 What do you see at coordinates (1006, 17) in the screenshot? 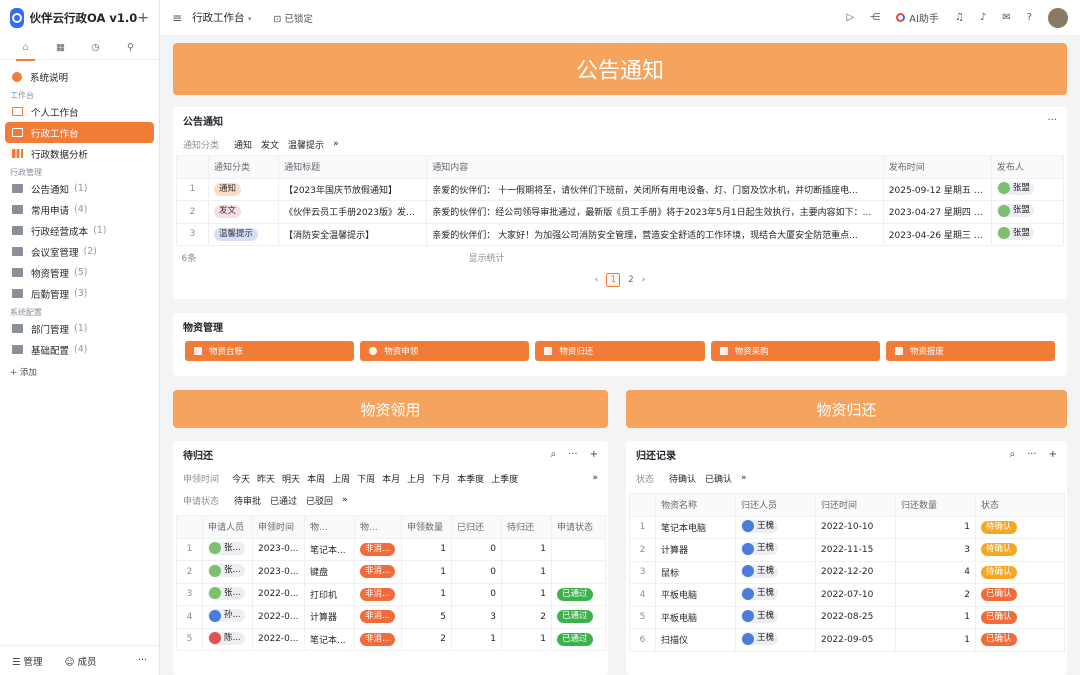
I see `inbox-icon: ✉` at bounding box center [1006, 17].